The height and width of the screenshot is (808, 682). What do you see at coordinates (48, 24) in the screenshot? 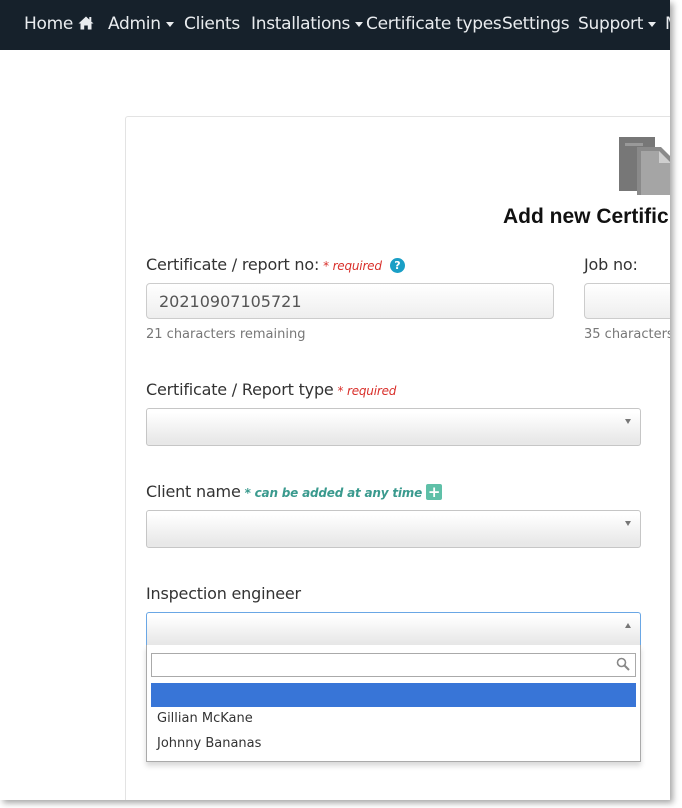
I see `nav-home: Home` at bounding box center [48, 24].